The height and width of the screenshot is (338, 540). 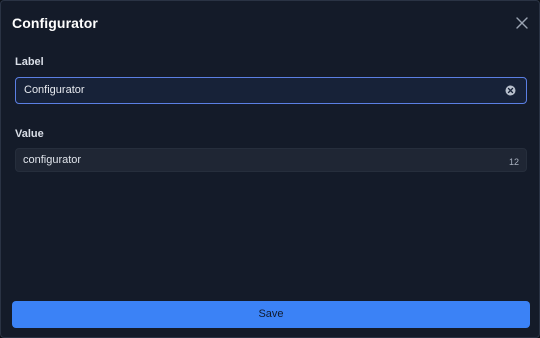 I want to click on value-input-value: configurator, so click(x=52, y=160).